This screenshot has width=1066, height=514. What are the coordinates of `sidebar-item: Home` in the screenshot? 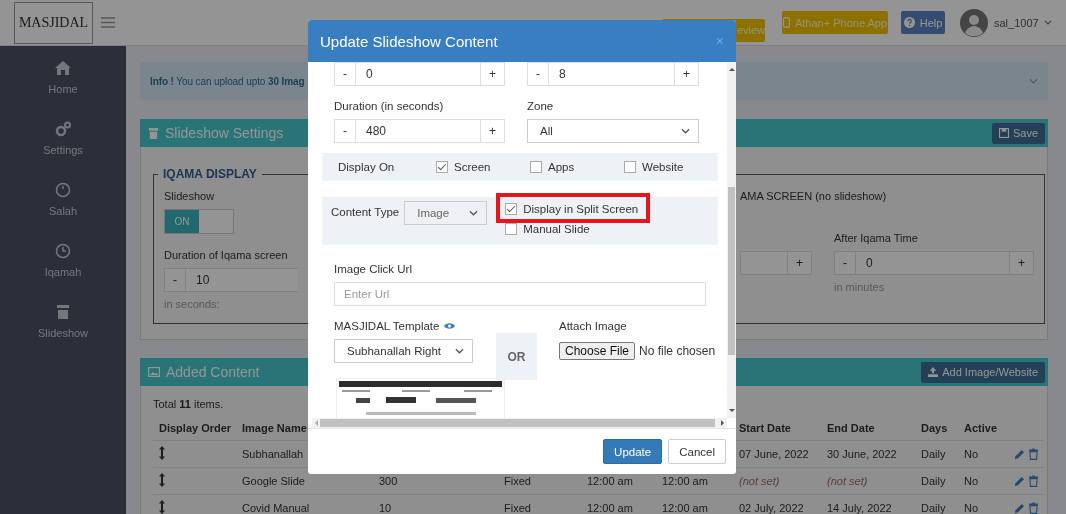 It's located at (63, 89).